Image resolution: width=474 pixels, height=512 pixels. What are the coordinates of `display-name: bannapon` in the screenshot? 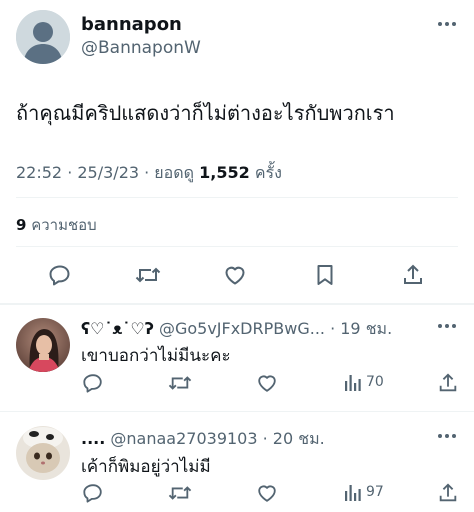 It's located at (131, 24).